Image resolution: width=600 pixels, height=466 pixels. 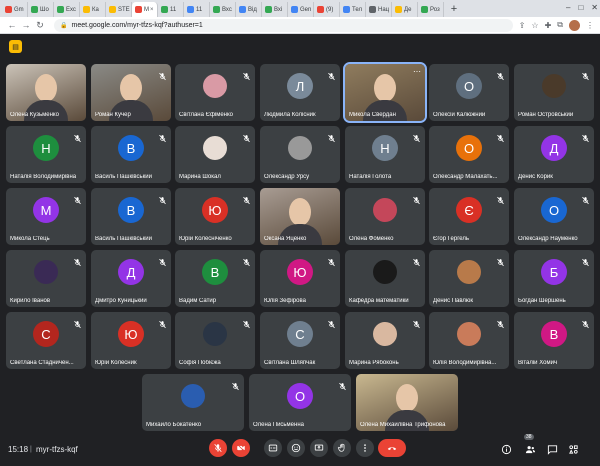 What do you see at coordinates (522, 25) in the screenshot?
I see `share-icon: ⇪` at bounding box center [522, 25].